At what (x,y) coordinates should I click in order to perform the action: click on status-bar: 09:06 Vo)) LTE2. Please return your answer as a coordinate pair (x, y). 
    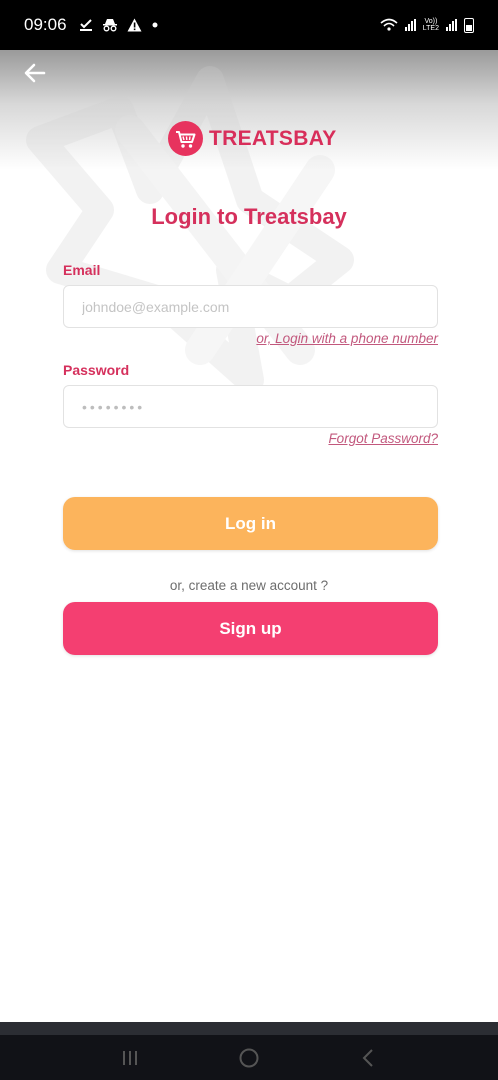
    Looking at the image, I should click on (249, 25).